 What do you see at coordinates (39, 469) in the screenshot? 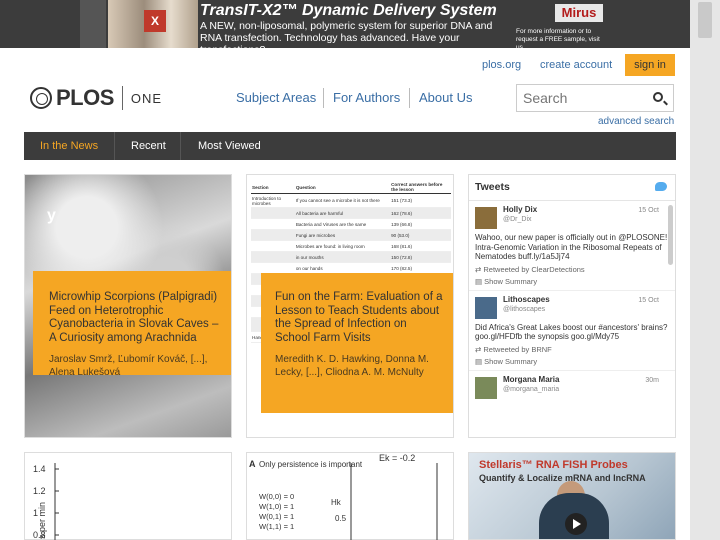
I see `y-tick-label: 1.4` at bounding box center [39, 469].